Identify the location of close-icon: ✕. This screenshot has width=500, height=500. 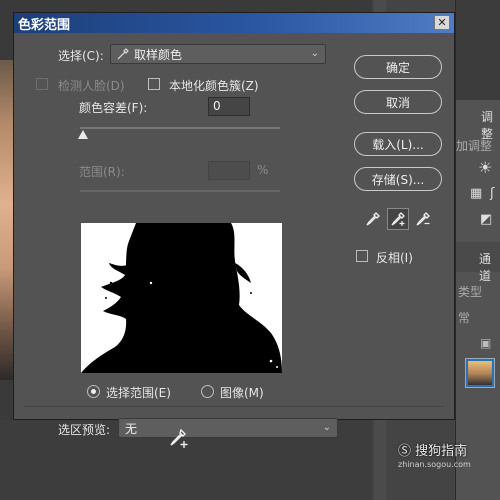
(442, 22).